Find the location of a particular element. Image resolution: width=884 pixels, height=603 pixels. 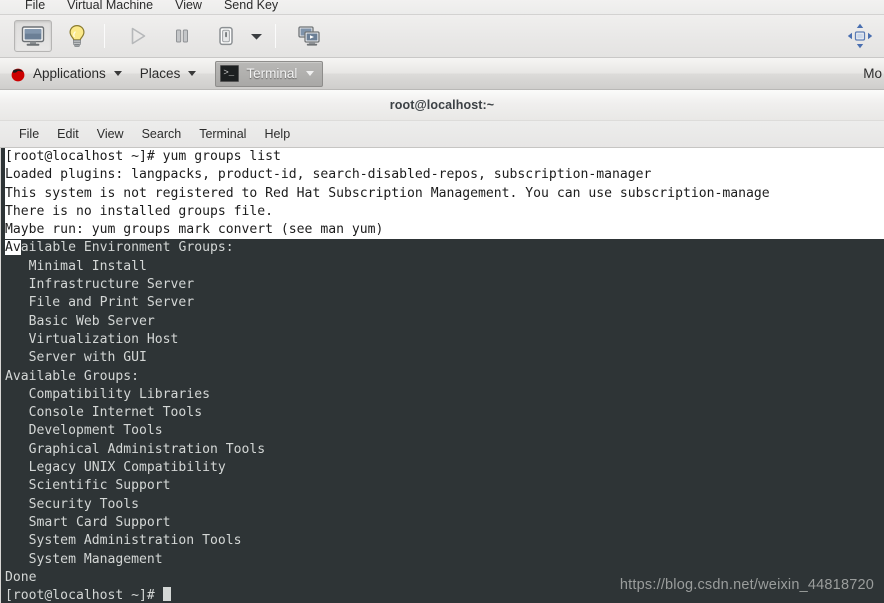

terminal-selection: Av is located at coordinates (13, 248).